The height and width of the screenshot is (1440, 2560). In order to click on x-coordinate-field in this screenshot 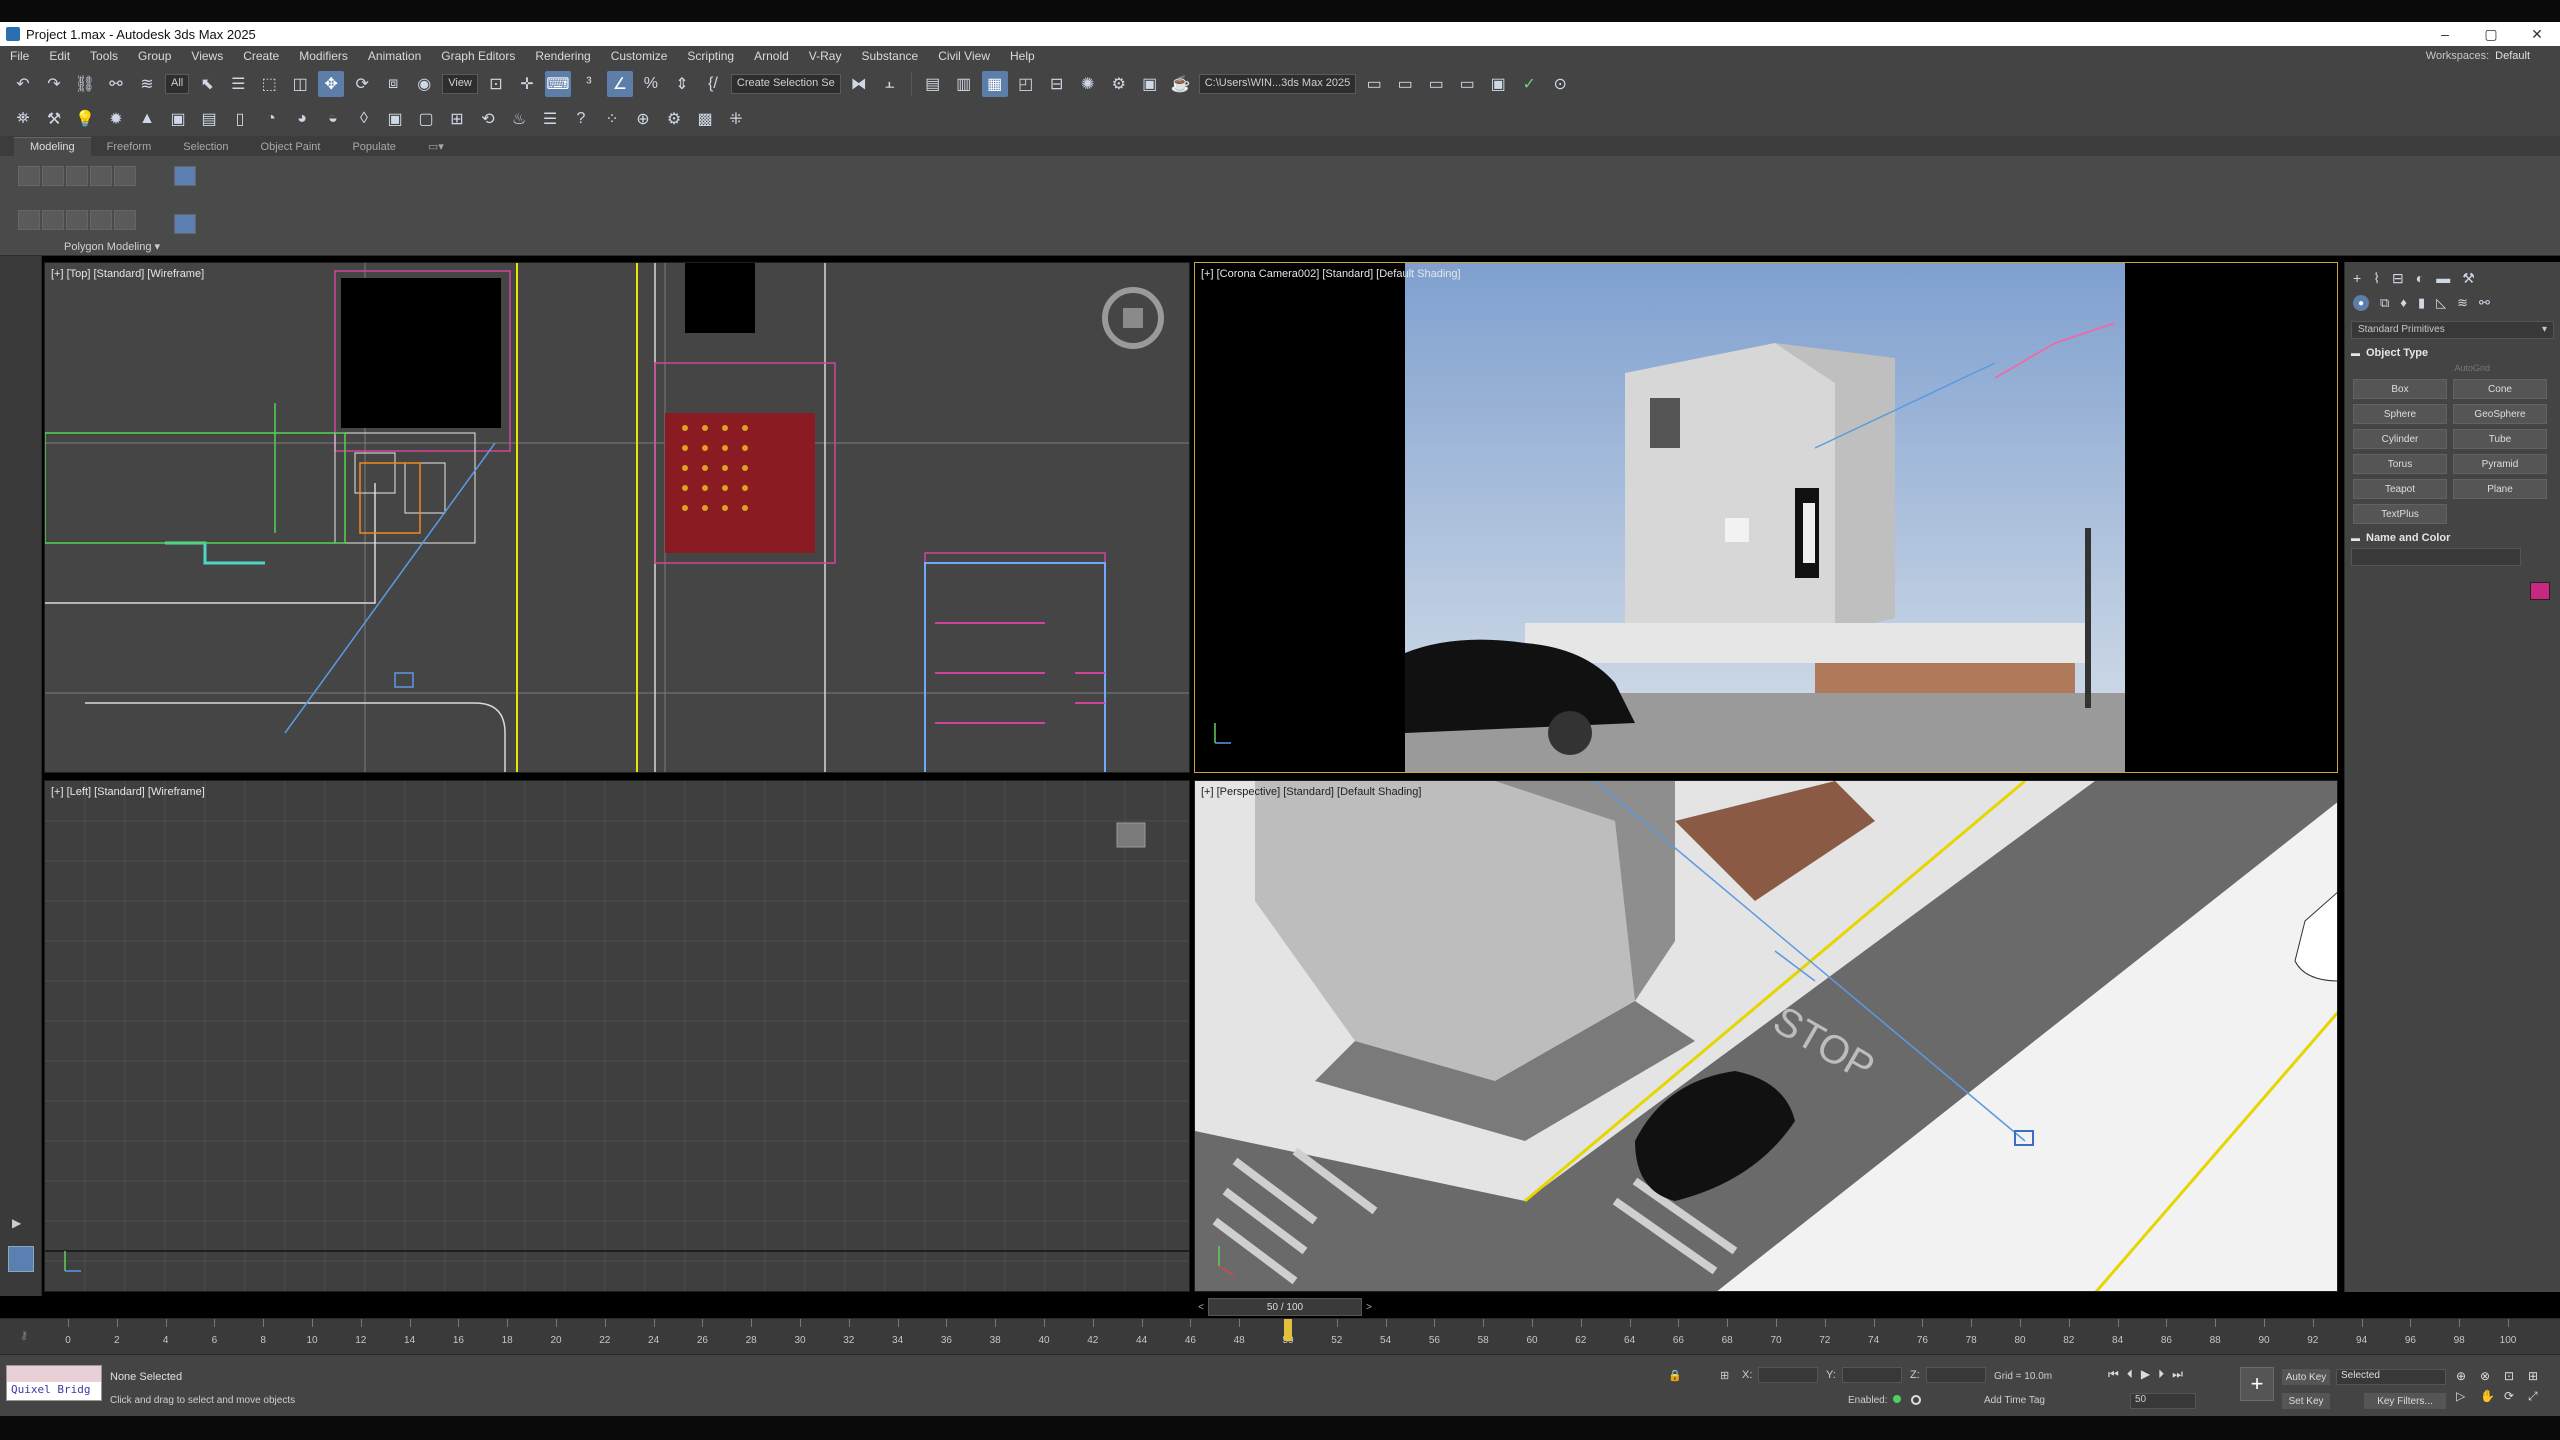, I will do `click(1788, 1375)`.